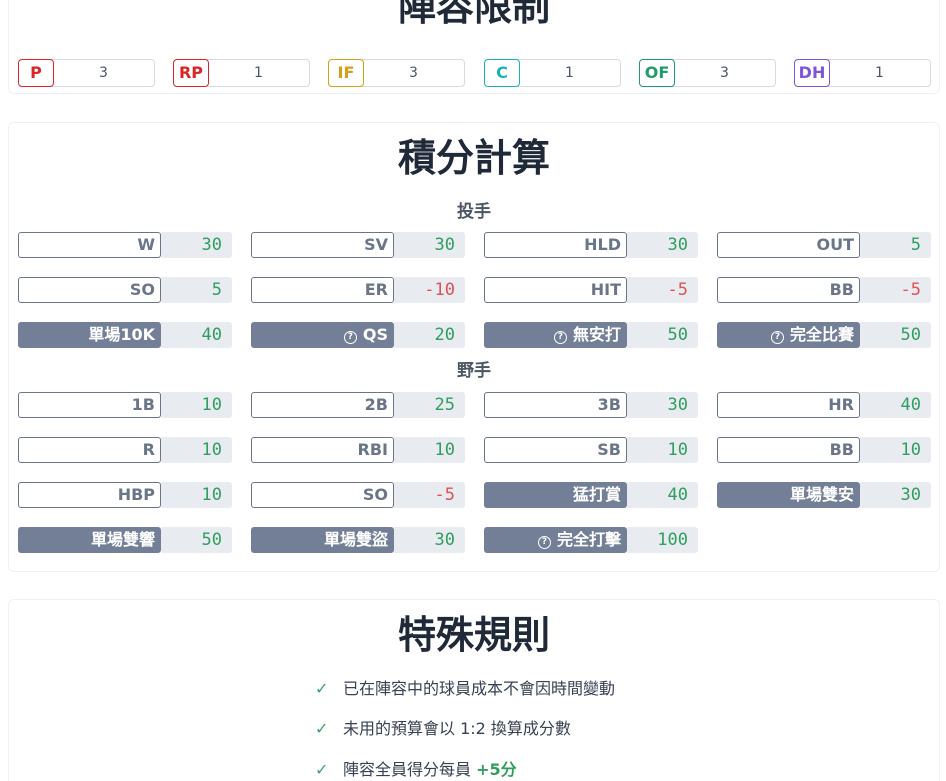  Describe the element at coordinates (121, 334) in the screenshot. I see `score-item-text: 單場10K` at that location.